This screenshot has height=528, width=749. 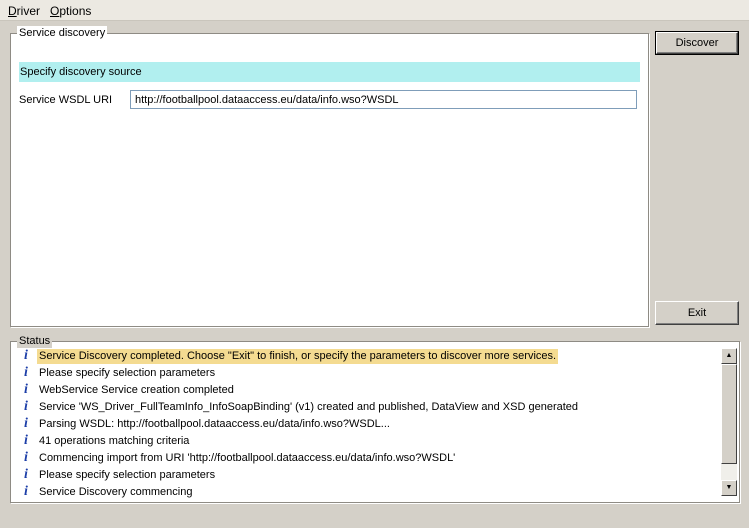 I want to click on service-discovery-title: Service discovery, so click(x=62, y=33).